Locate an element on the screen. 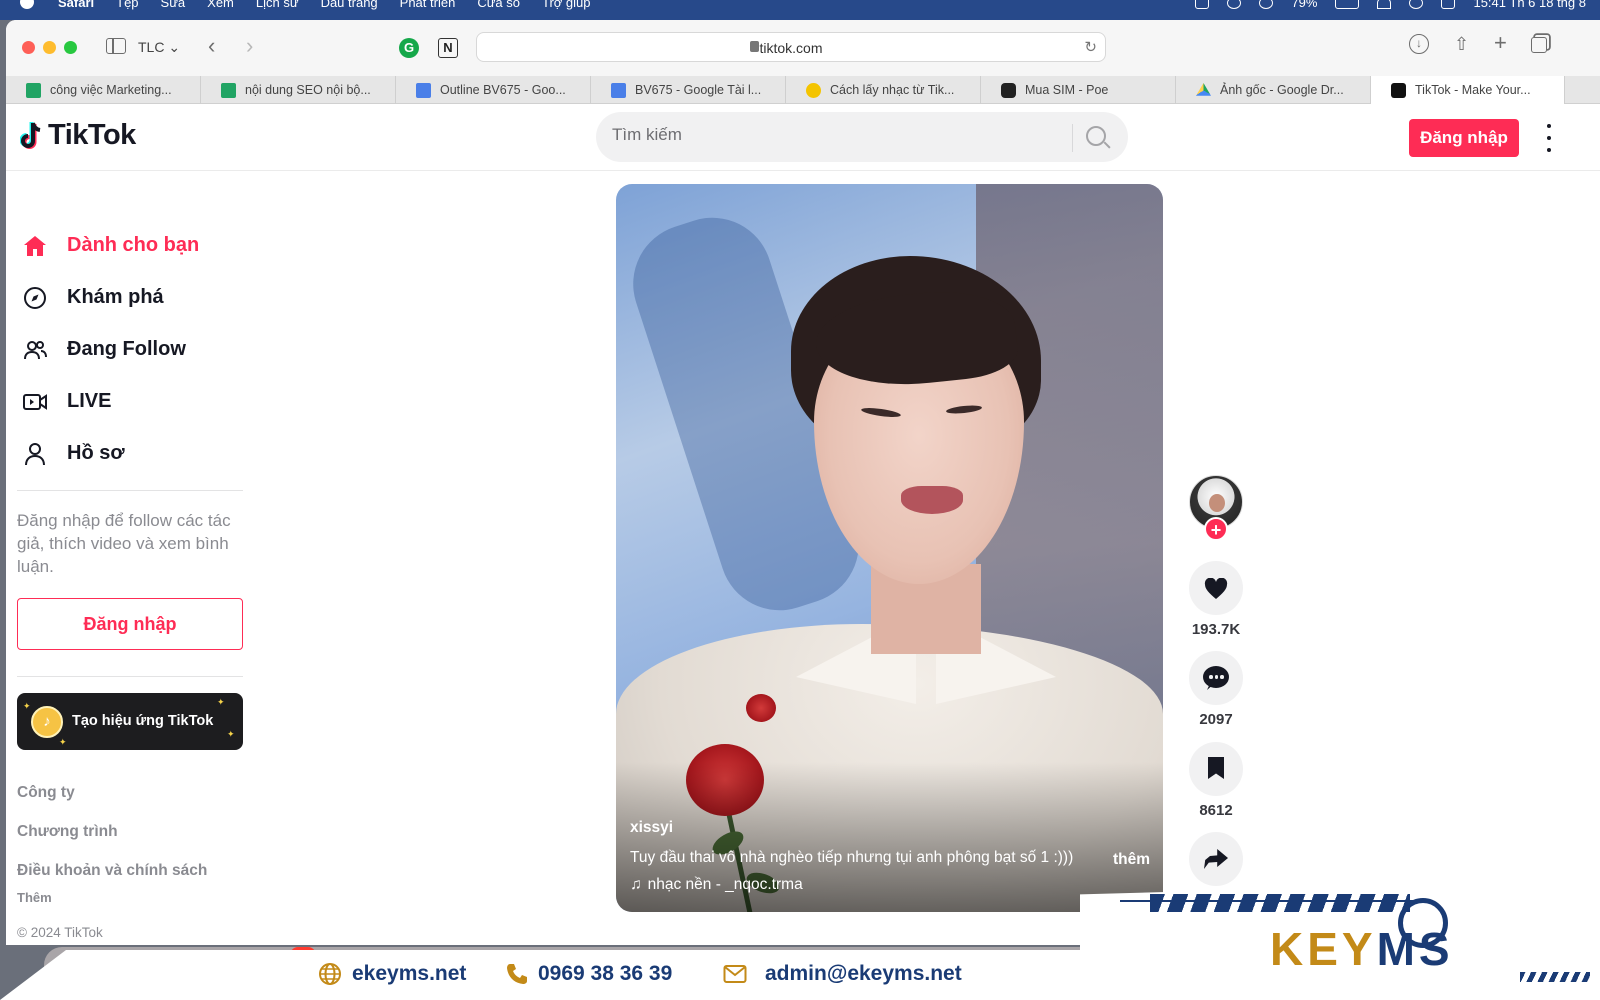 The height and width of the screenshot is (1000, 1600). like-count: 193.7K is located at coordinates (1216, 629).